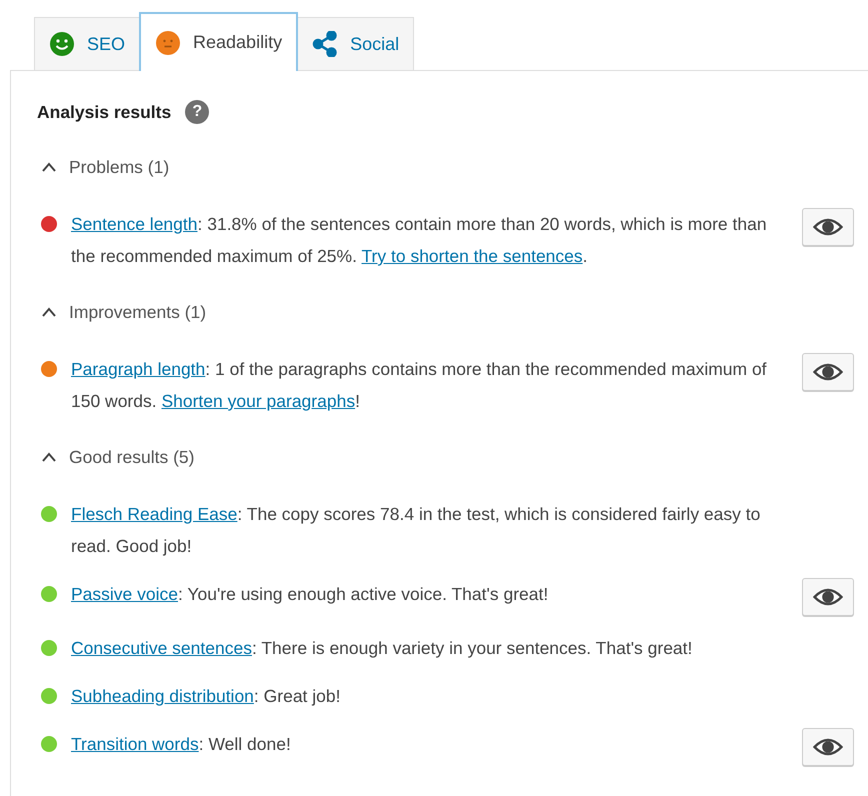 The height and width of the screenshot is (796, 868). Describe the element at coordinates (445, 312) in the screenshot. I see `section-toggle: Improvements (1)` at that location.